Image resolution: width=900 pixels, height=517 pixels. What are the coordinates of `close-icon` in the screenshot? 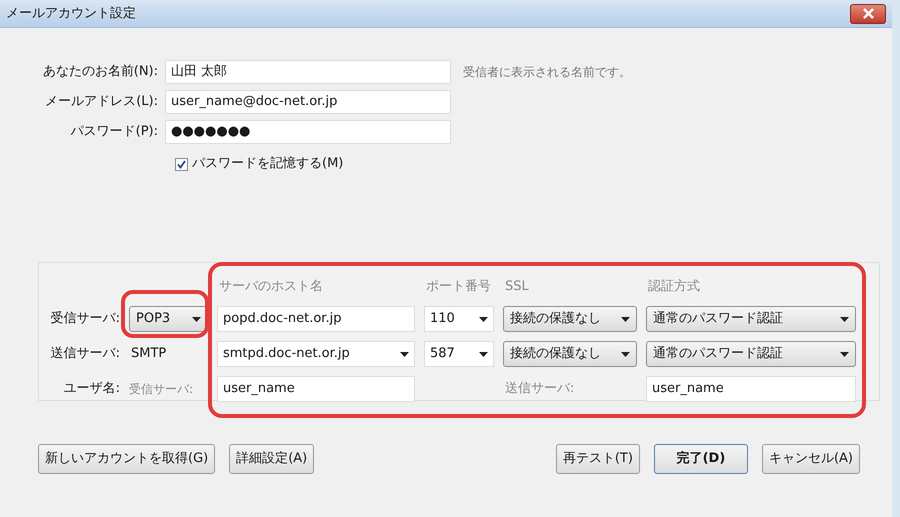 It's located at (868, 13).